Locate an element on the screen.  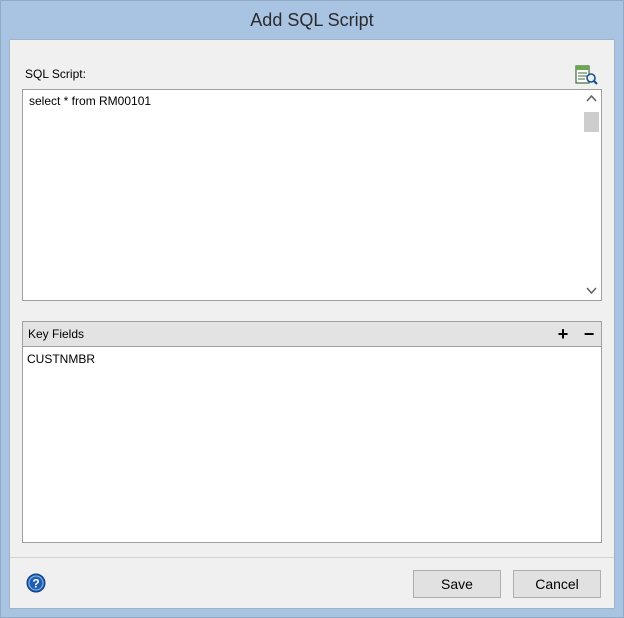
help-icon: ? is located at coordinates (36, 583).